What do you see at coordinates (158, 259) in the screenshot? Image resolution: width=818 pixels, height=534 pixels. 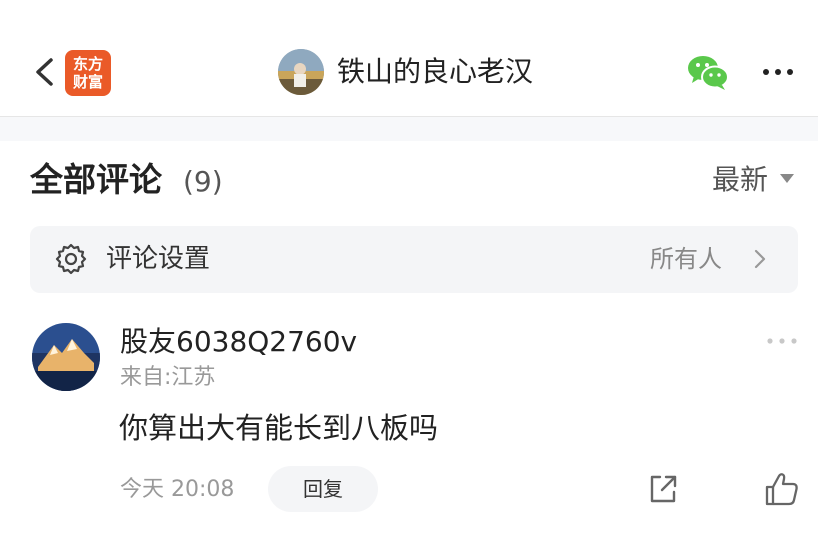 I see `settings-label: 评论设置` at bounding box center [158, 259].